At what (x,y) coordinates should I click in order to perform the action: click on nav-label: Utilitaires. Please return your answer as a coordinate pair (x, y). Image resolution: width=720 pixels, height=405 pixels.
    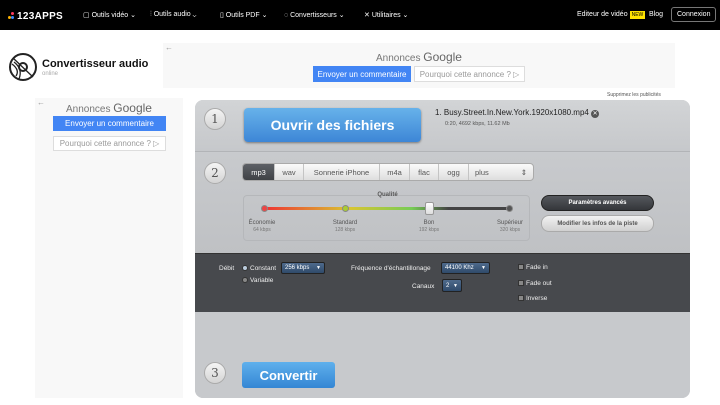
    Looking at the image, I should click on (386, 15).